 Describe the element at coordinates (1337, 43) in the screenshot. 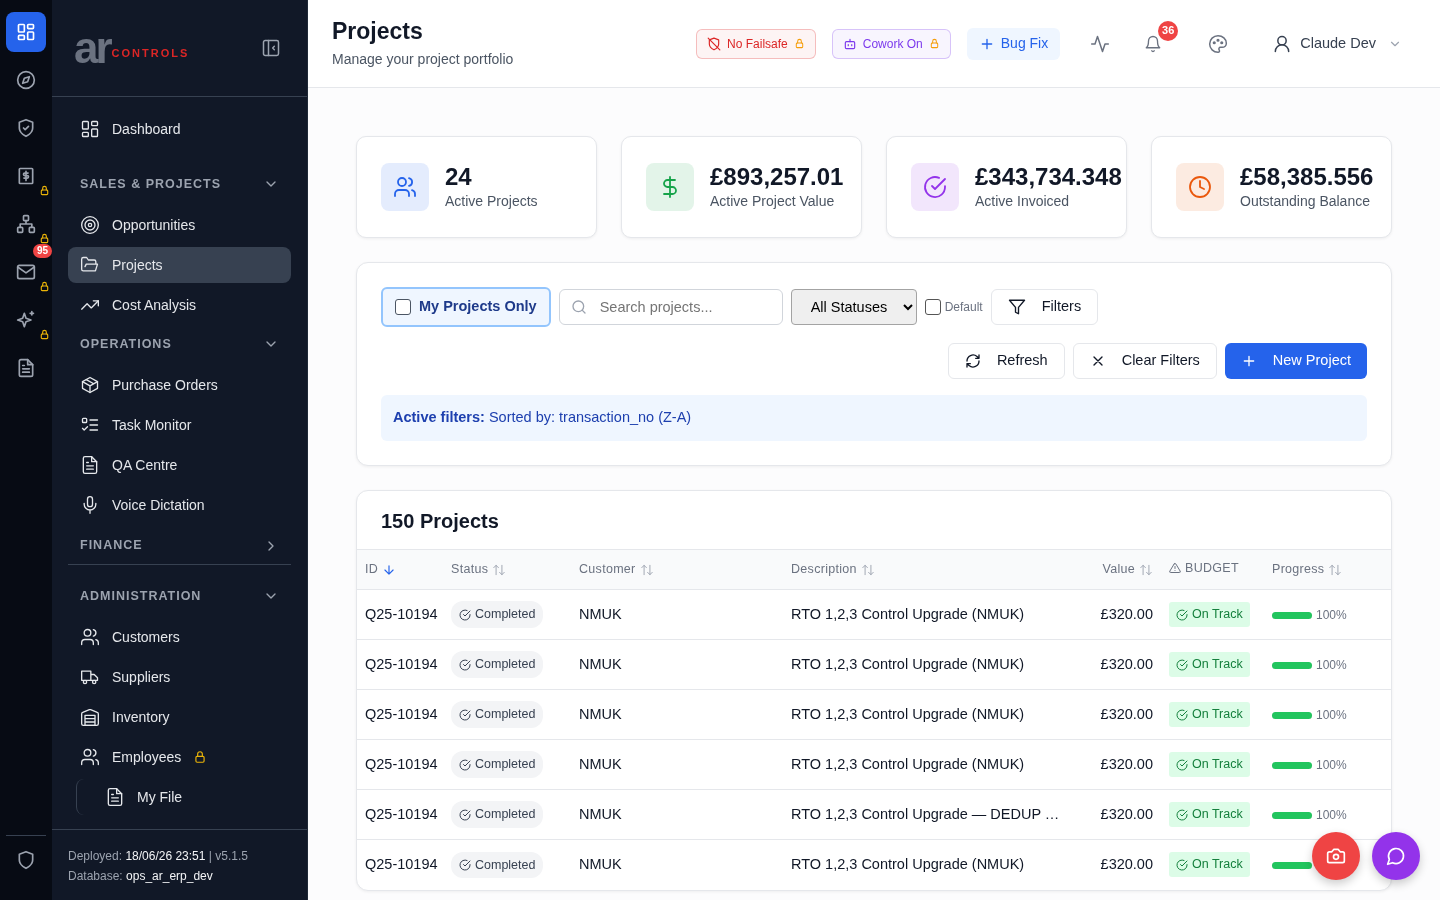

I see `user-menu: Claude Dev` at that location.